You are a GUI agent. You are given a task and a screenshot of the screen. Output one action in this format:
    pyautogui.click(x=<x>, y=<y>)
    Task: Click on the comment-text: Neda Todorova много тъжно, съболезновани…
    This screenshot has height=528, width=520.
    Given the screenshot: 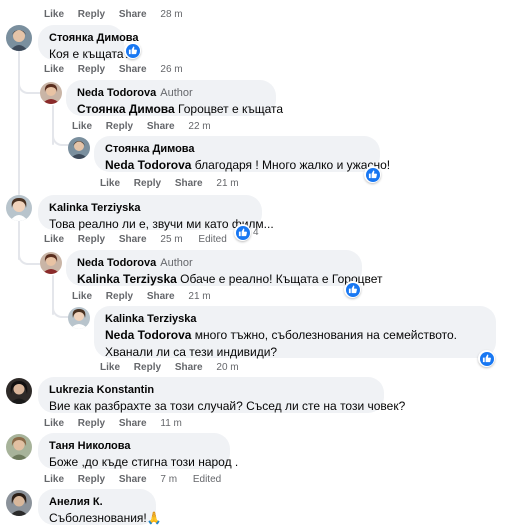 What is the action you would take?
    pyautogui.click(x=281, y=343)
    